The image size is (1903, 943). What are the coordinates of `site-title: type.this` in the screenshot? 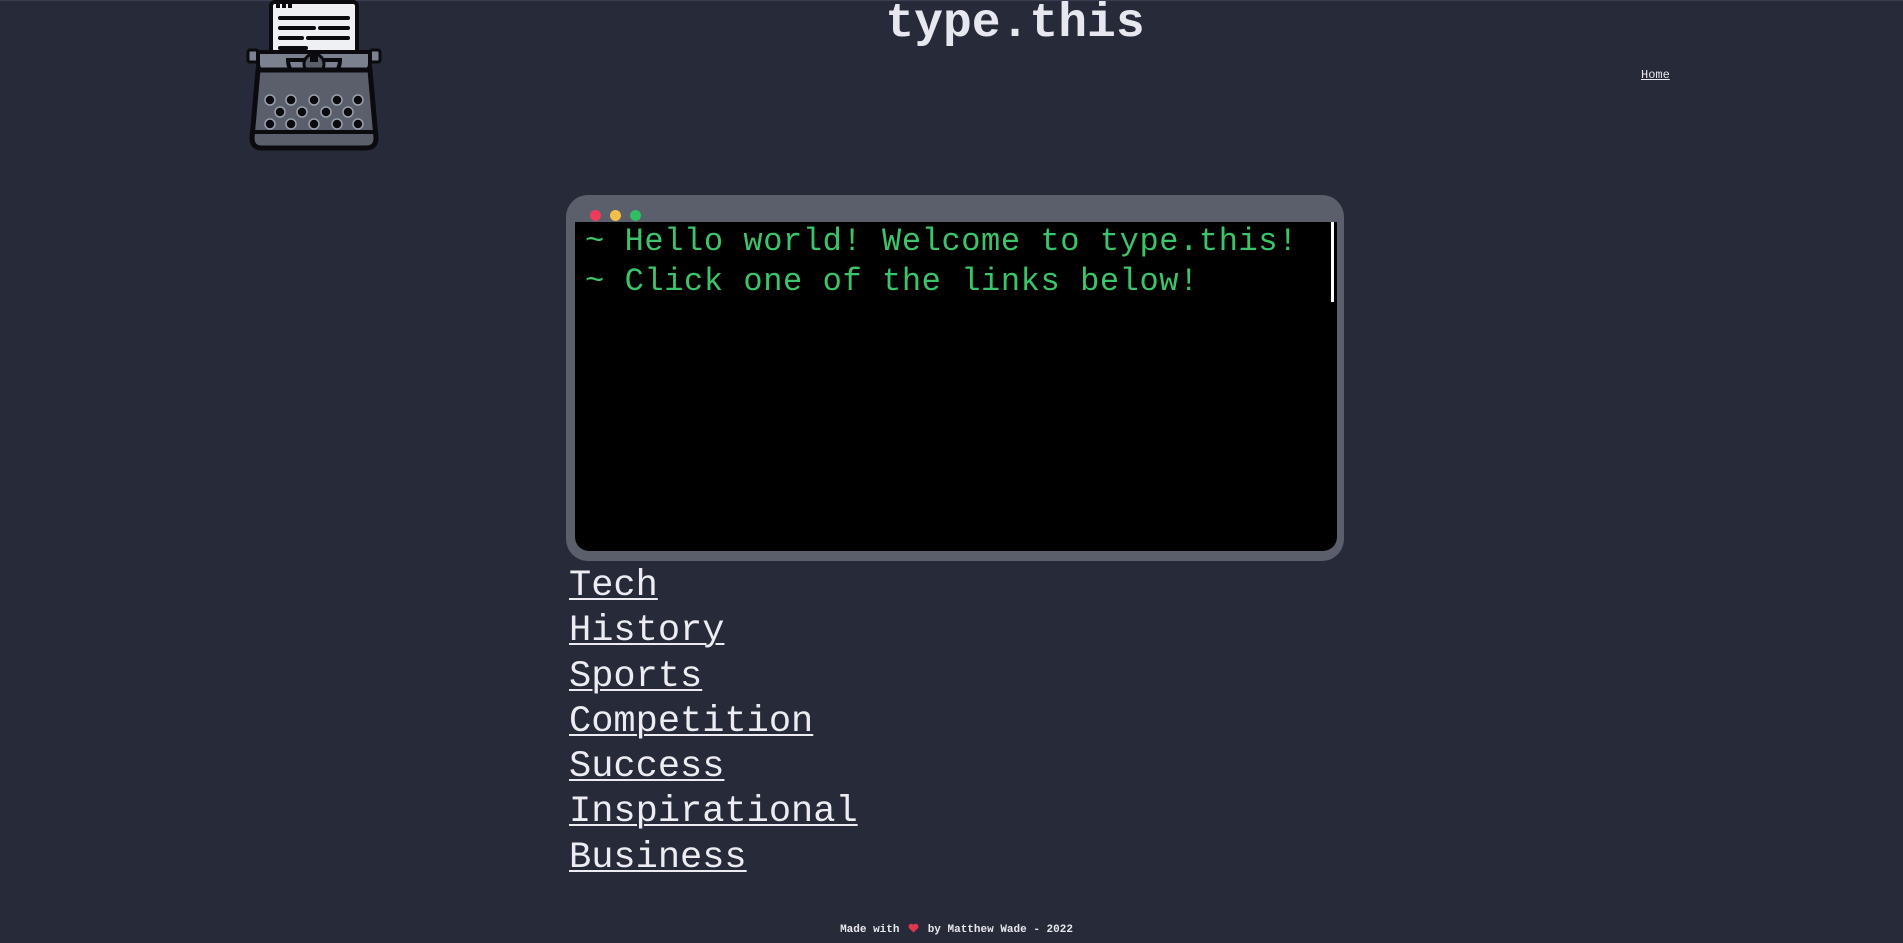 It's located at (1015, 25).